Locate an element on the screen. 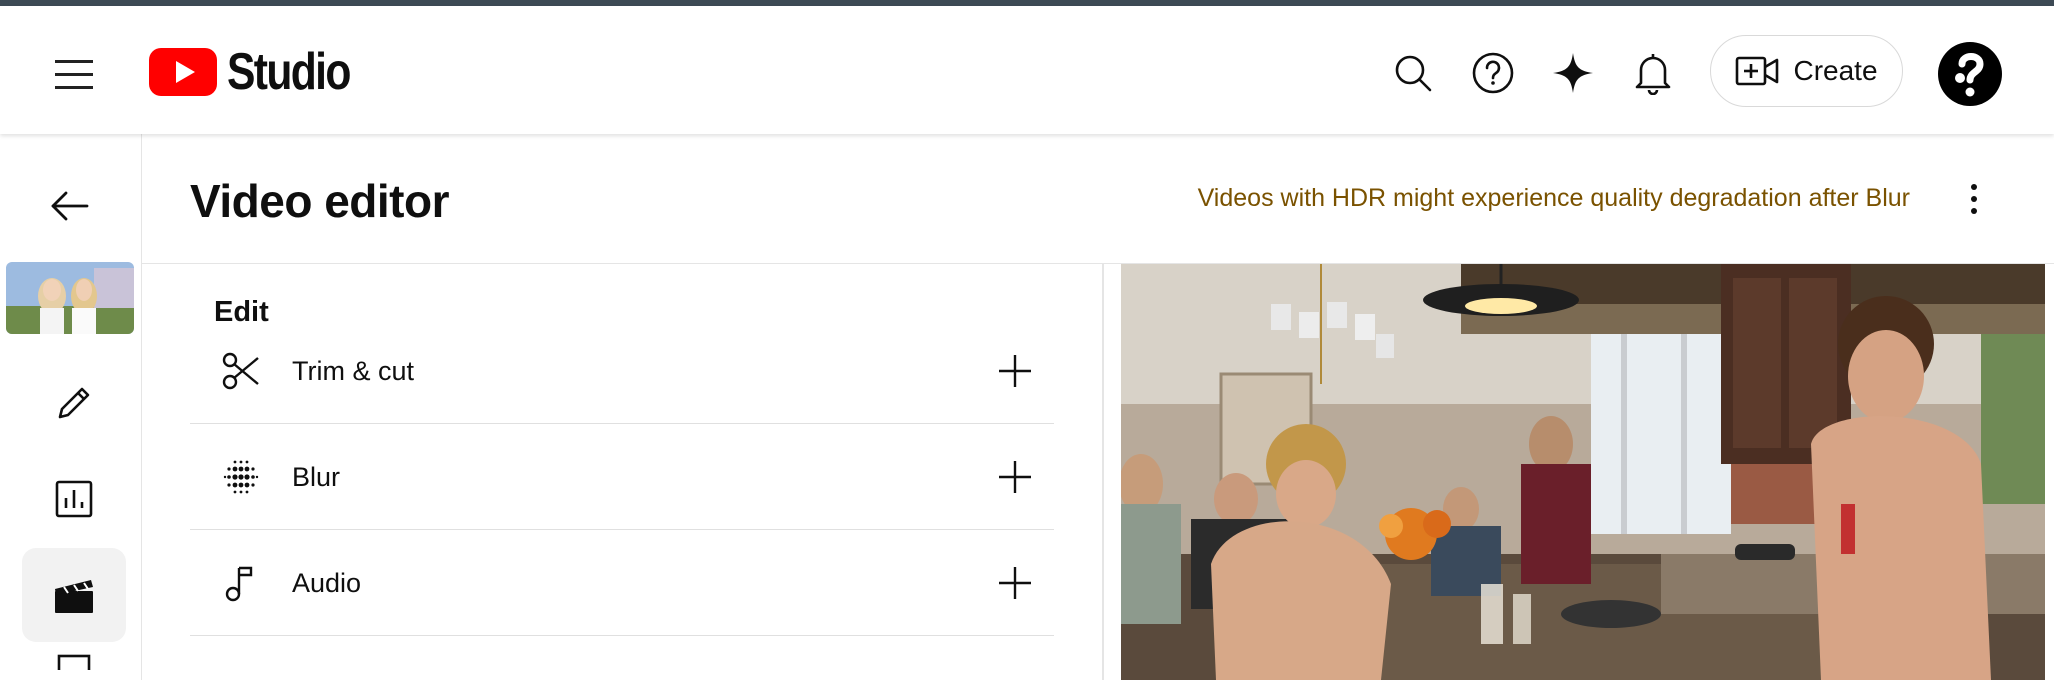  studio-logo: Studio is located at coordinates (263, 72).